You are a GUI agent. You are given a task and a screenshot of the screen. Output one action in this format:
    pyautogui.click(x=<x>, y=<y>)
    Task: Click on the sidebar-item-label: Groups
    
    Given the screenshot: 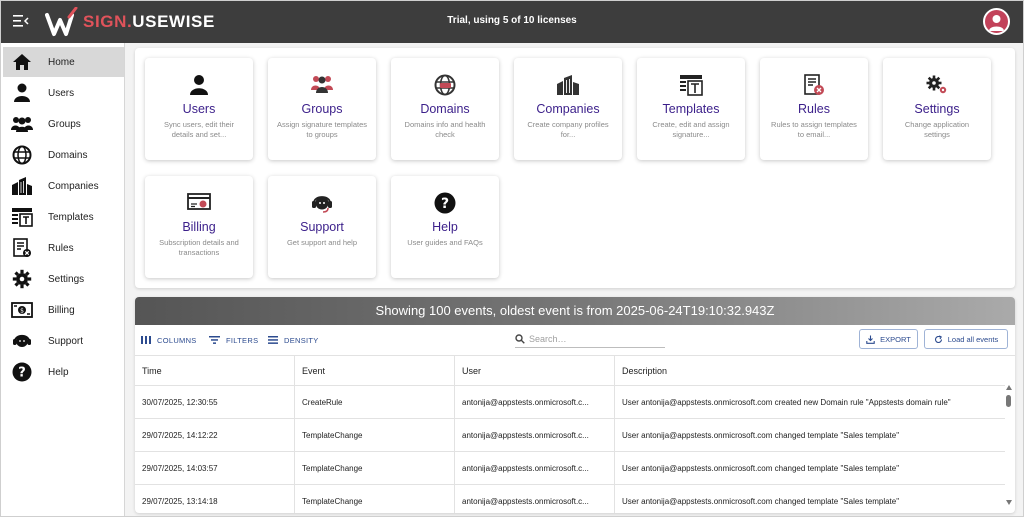 What is the action you would take?
    pyautogui.click(x=64, y=124)
    